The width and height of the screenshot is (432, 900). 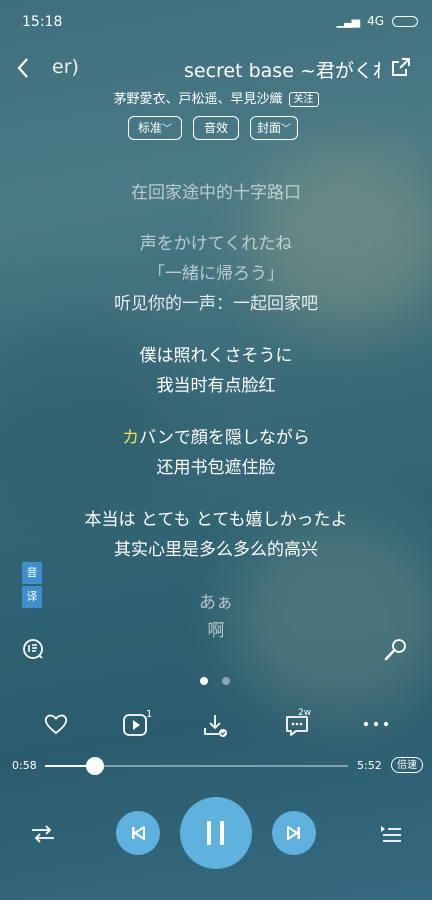 I want to click on lyric-remainder: バンで顔を隠しながら, so click(x=224, y=438).